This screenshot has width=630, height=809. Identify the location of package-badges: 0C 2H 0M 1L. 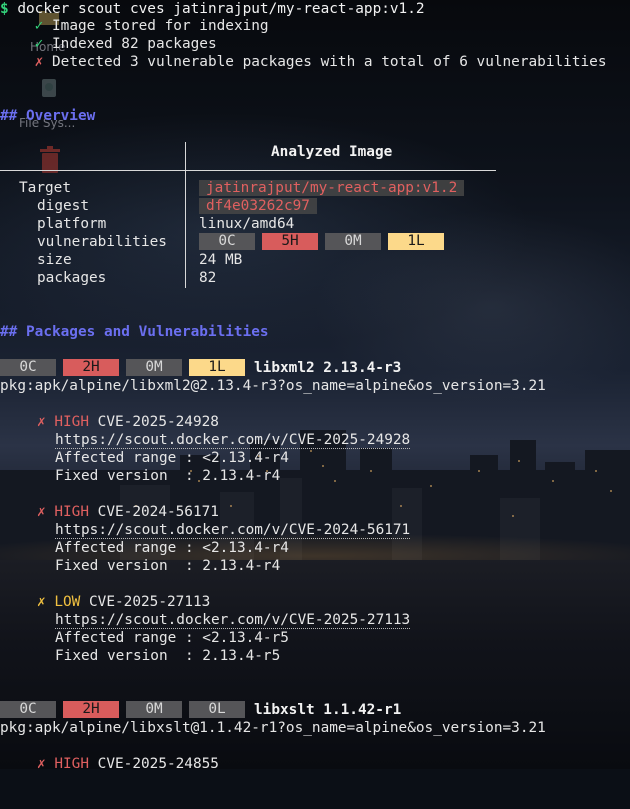
(125, 368).